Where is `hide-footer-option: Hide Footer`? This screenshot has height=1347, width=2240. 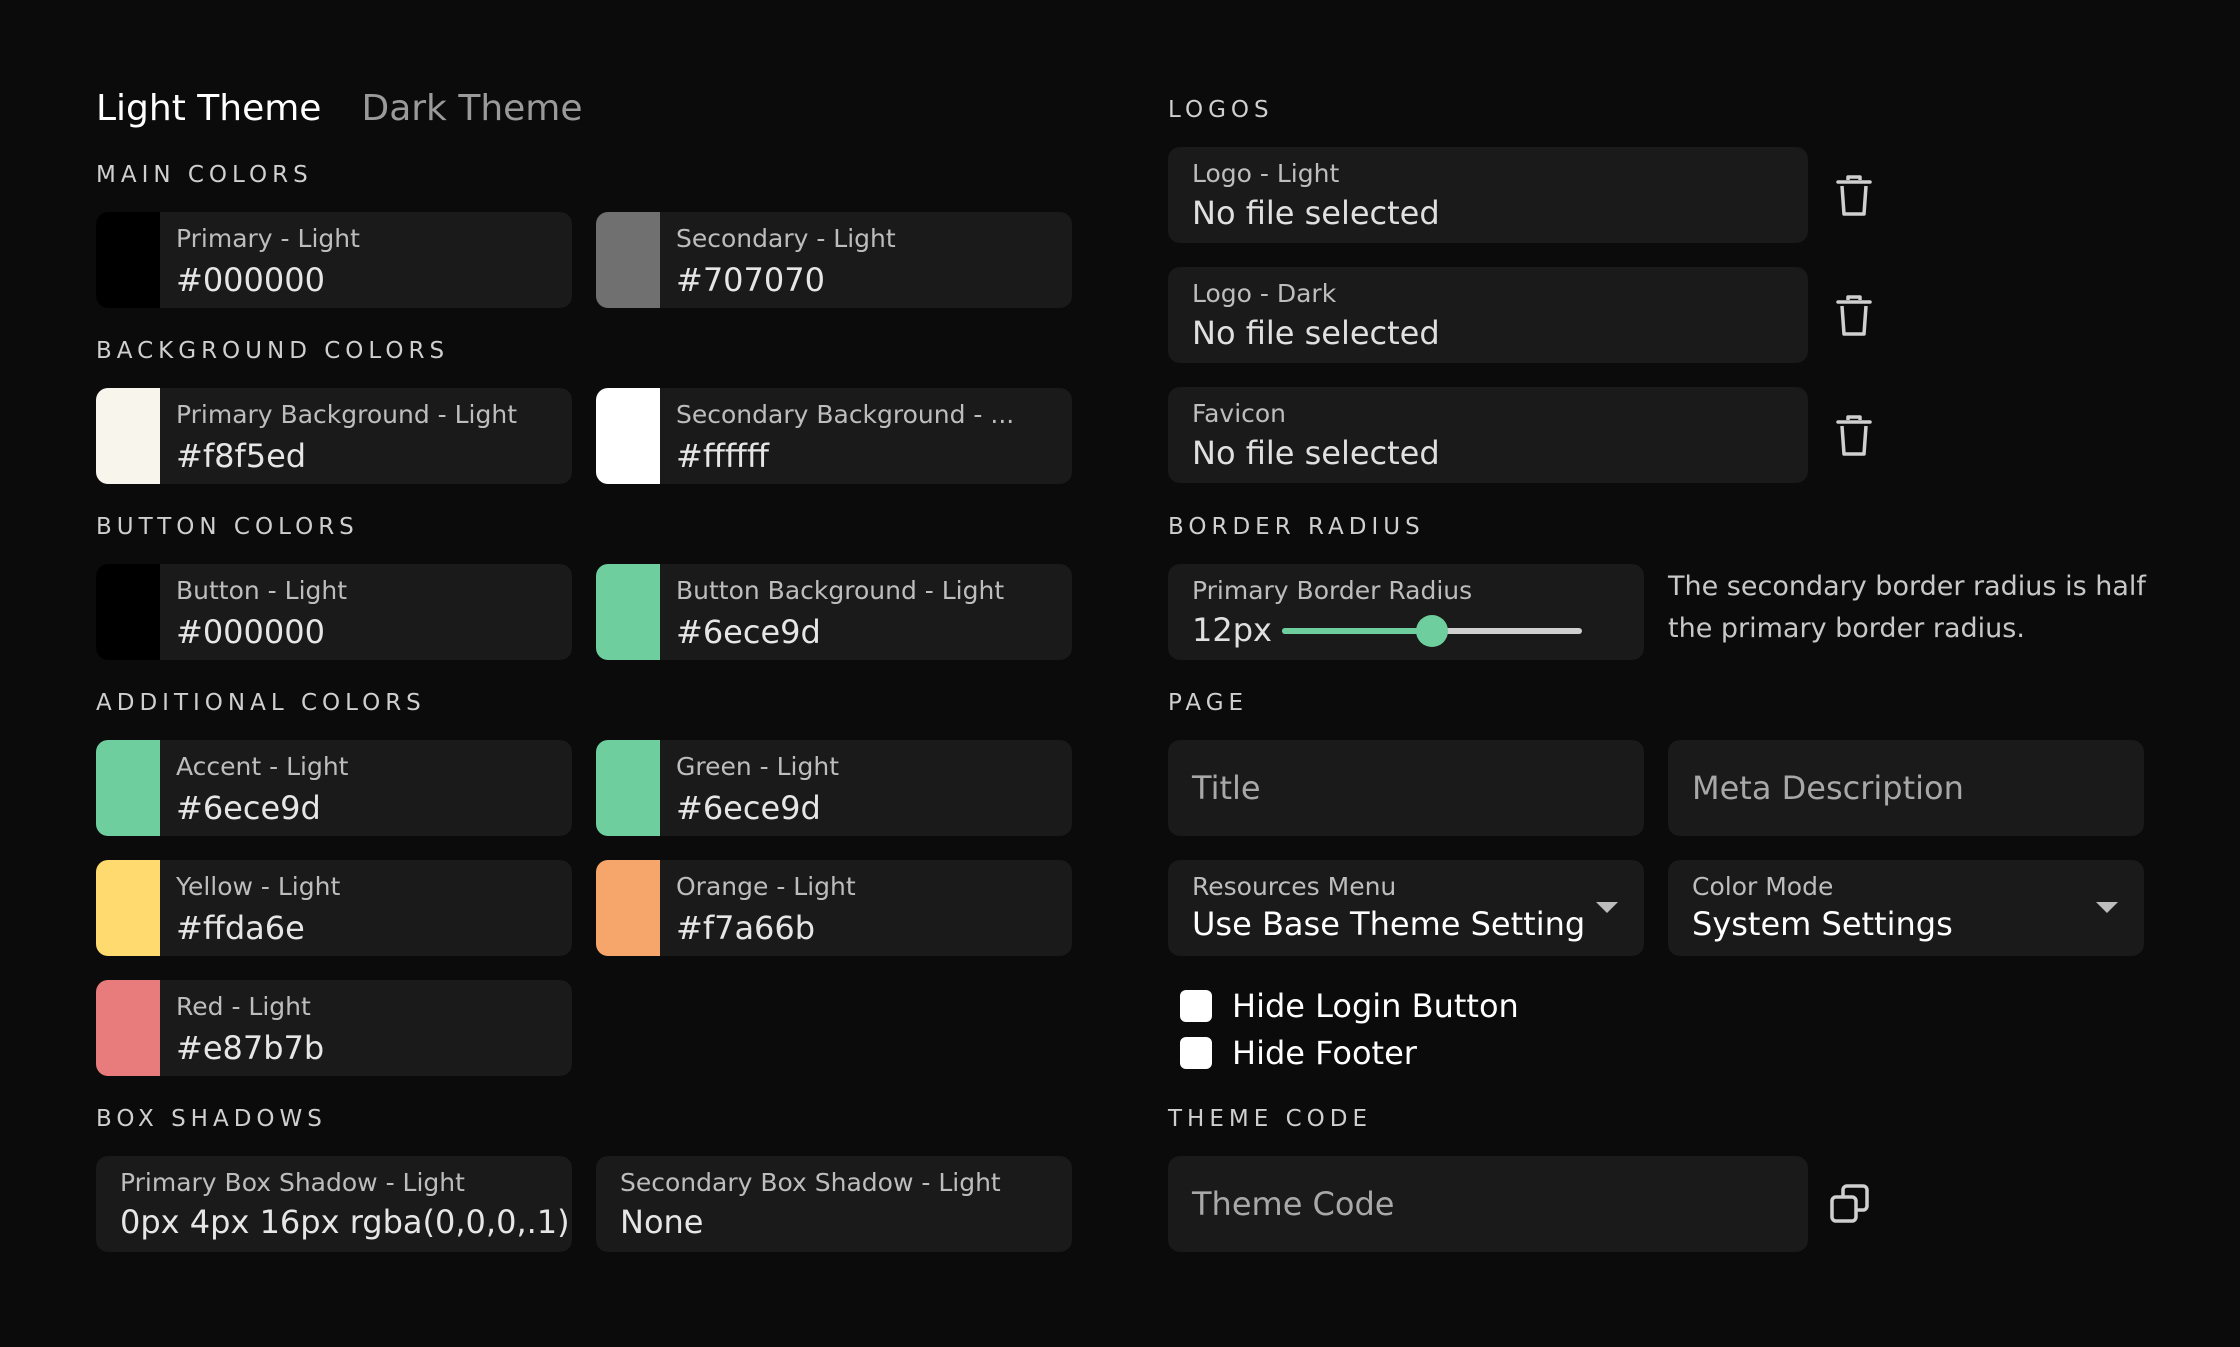
hide-footer-option: Hide Footer is located at coordinates (1298, 1053).